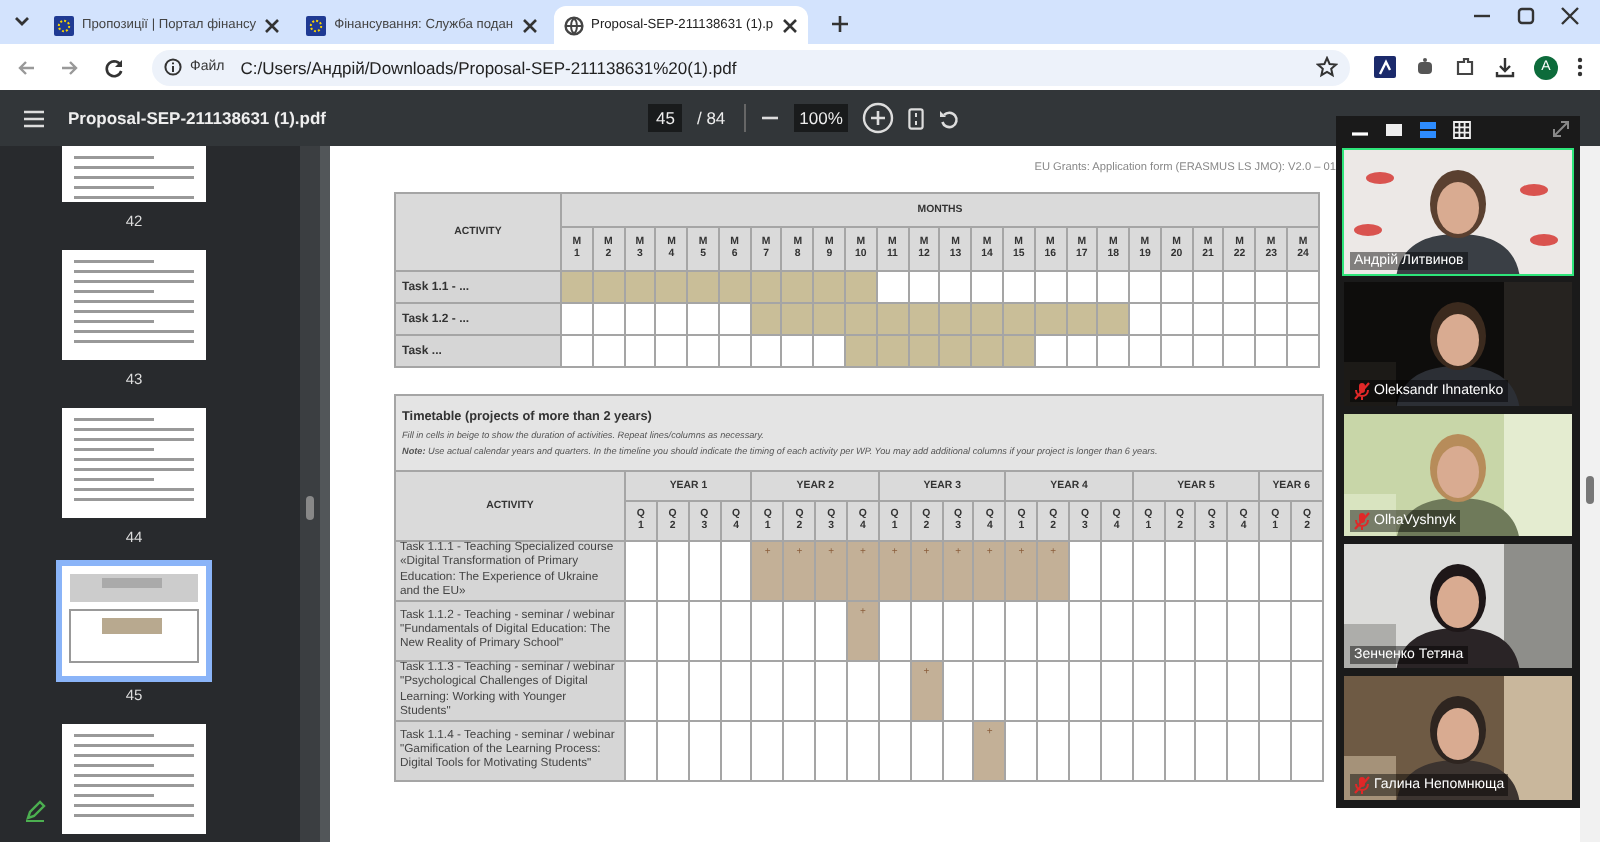 The image size is (1600, 842). Describe the element at coordinates (1526, 16) in the screenshot. I see `maximize-icon` at that location.